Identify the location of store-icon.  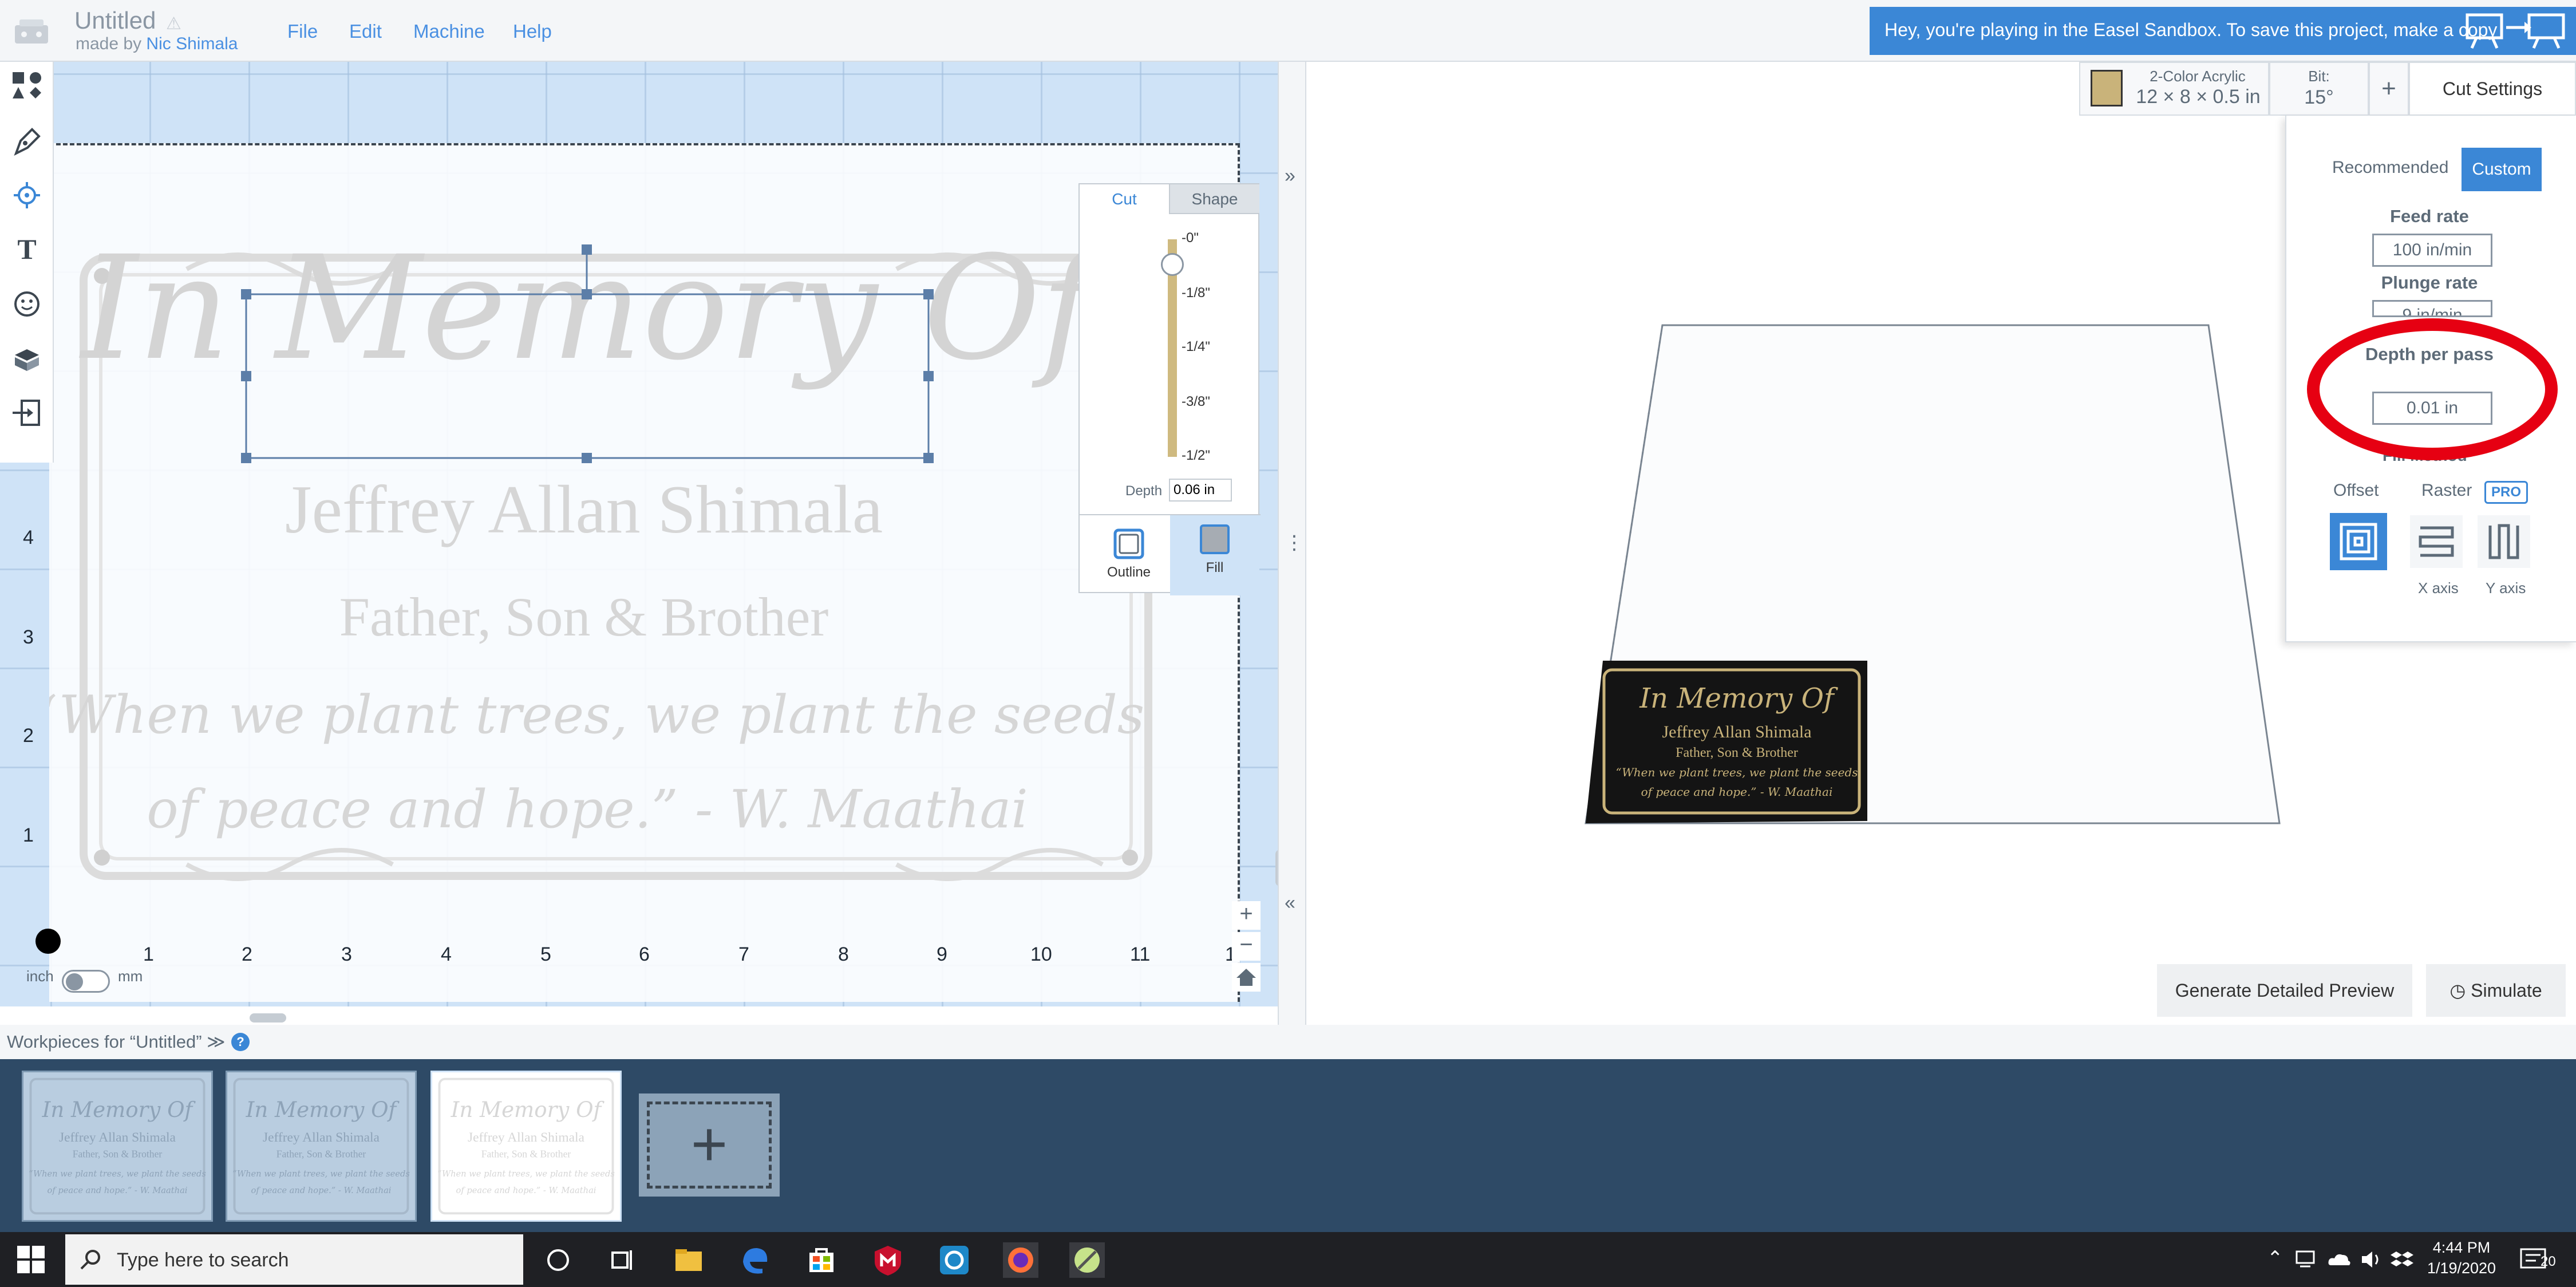
(821, 1260).